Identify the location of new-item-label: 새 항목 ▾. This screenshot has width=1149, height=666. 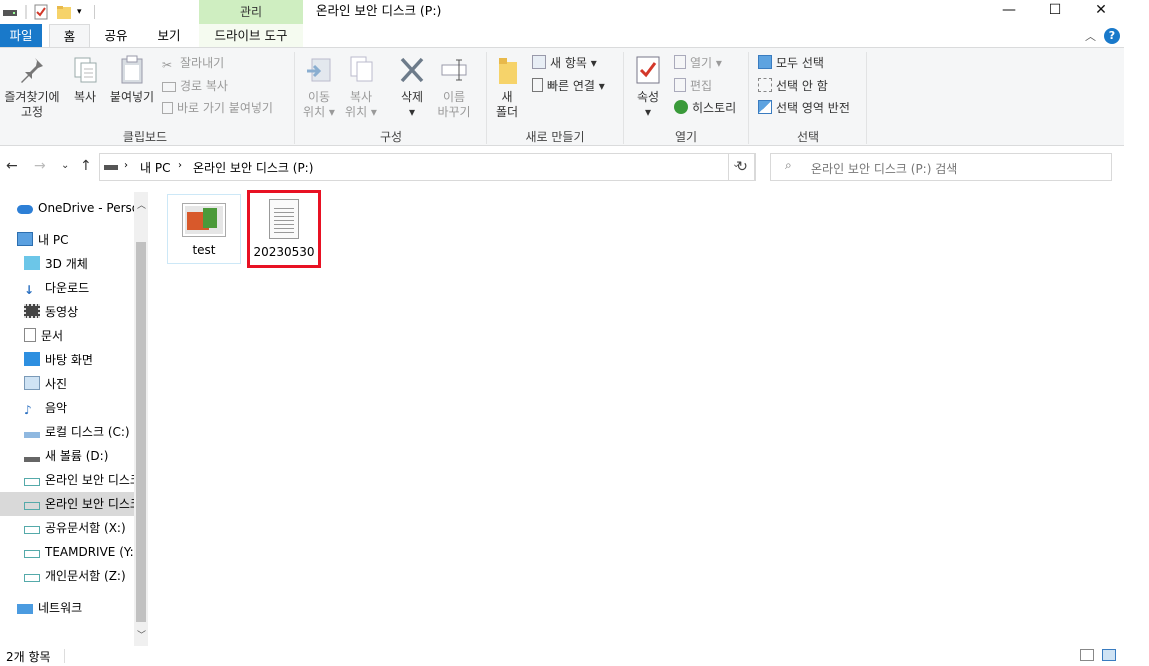
(573, 63).